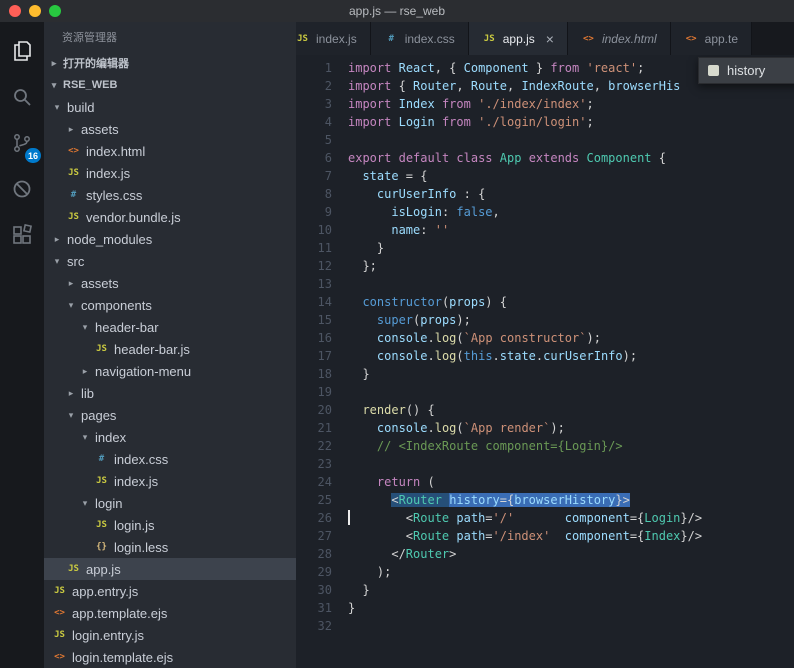 The height and width of the screenshot is (668, 794). I want to click on source-control-icon: 16, so click(22, 143).